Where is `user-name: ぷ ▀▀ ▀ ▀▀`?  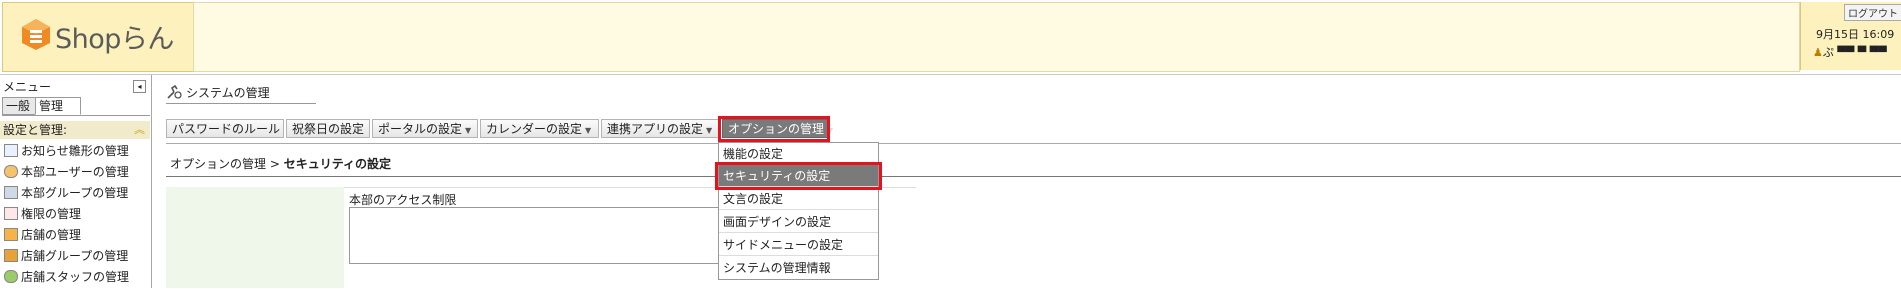 user-name: ぷ ▀▀ ▀ ▀▀ is located at coordinates (1854, 52).